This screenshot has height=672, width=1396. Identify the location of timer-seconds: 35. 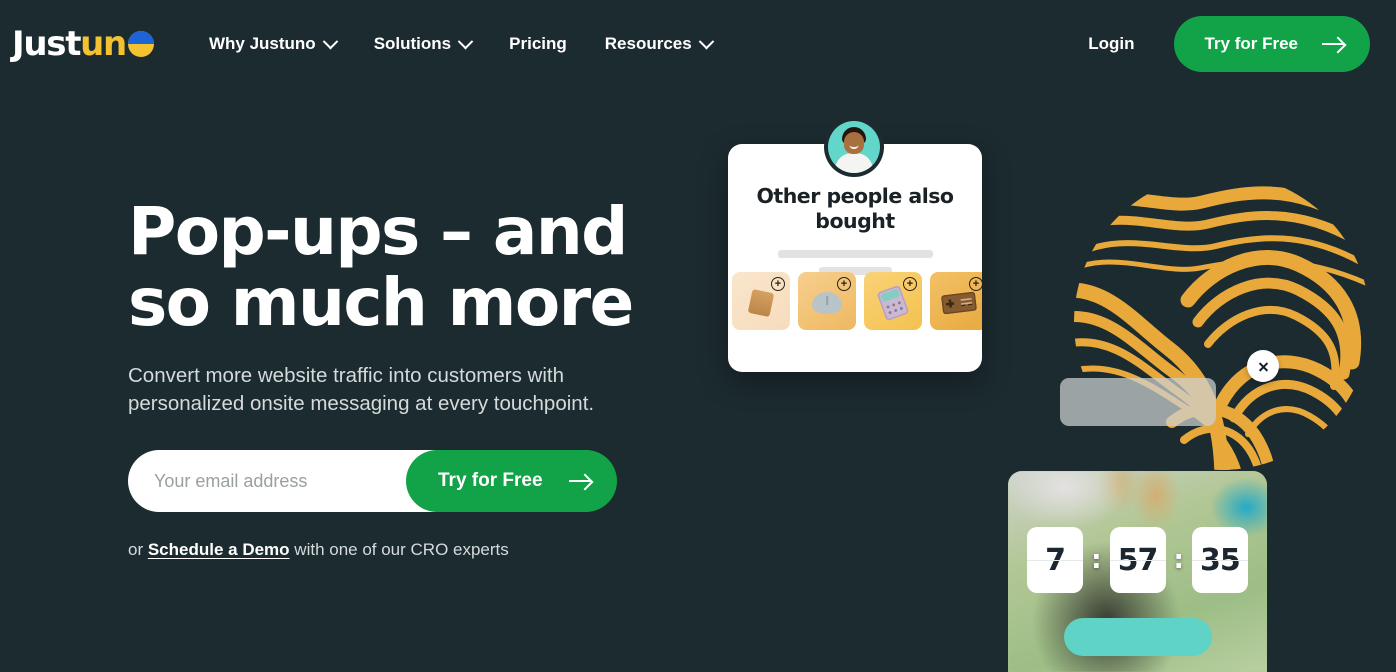
(1219, 560).